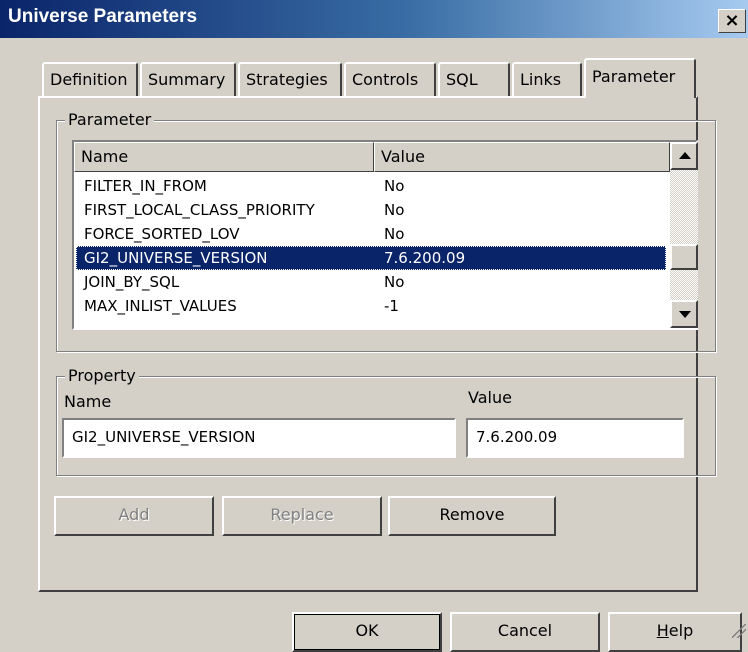 Image resolution: width=748 pixels, height=652 pixels. I want to click on arrow-up-icon, so click(685, 155).